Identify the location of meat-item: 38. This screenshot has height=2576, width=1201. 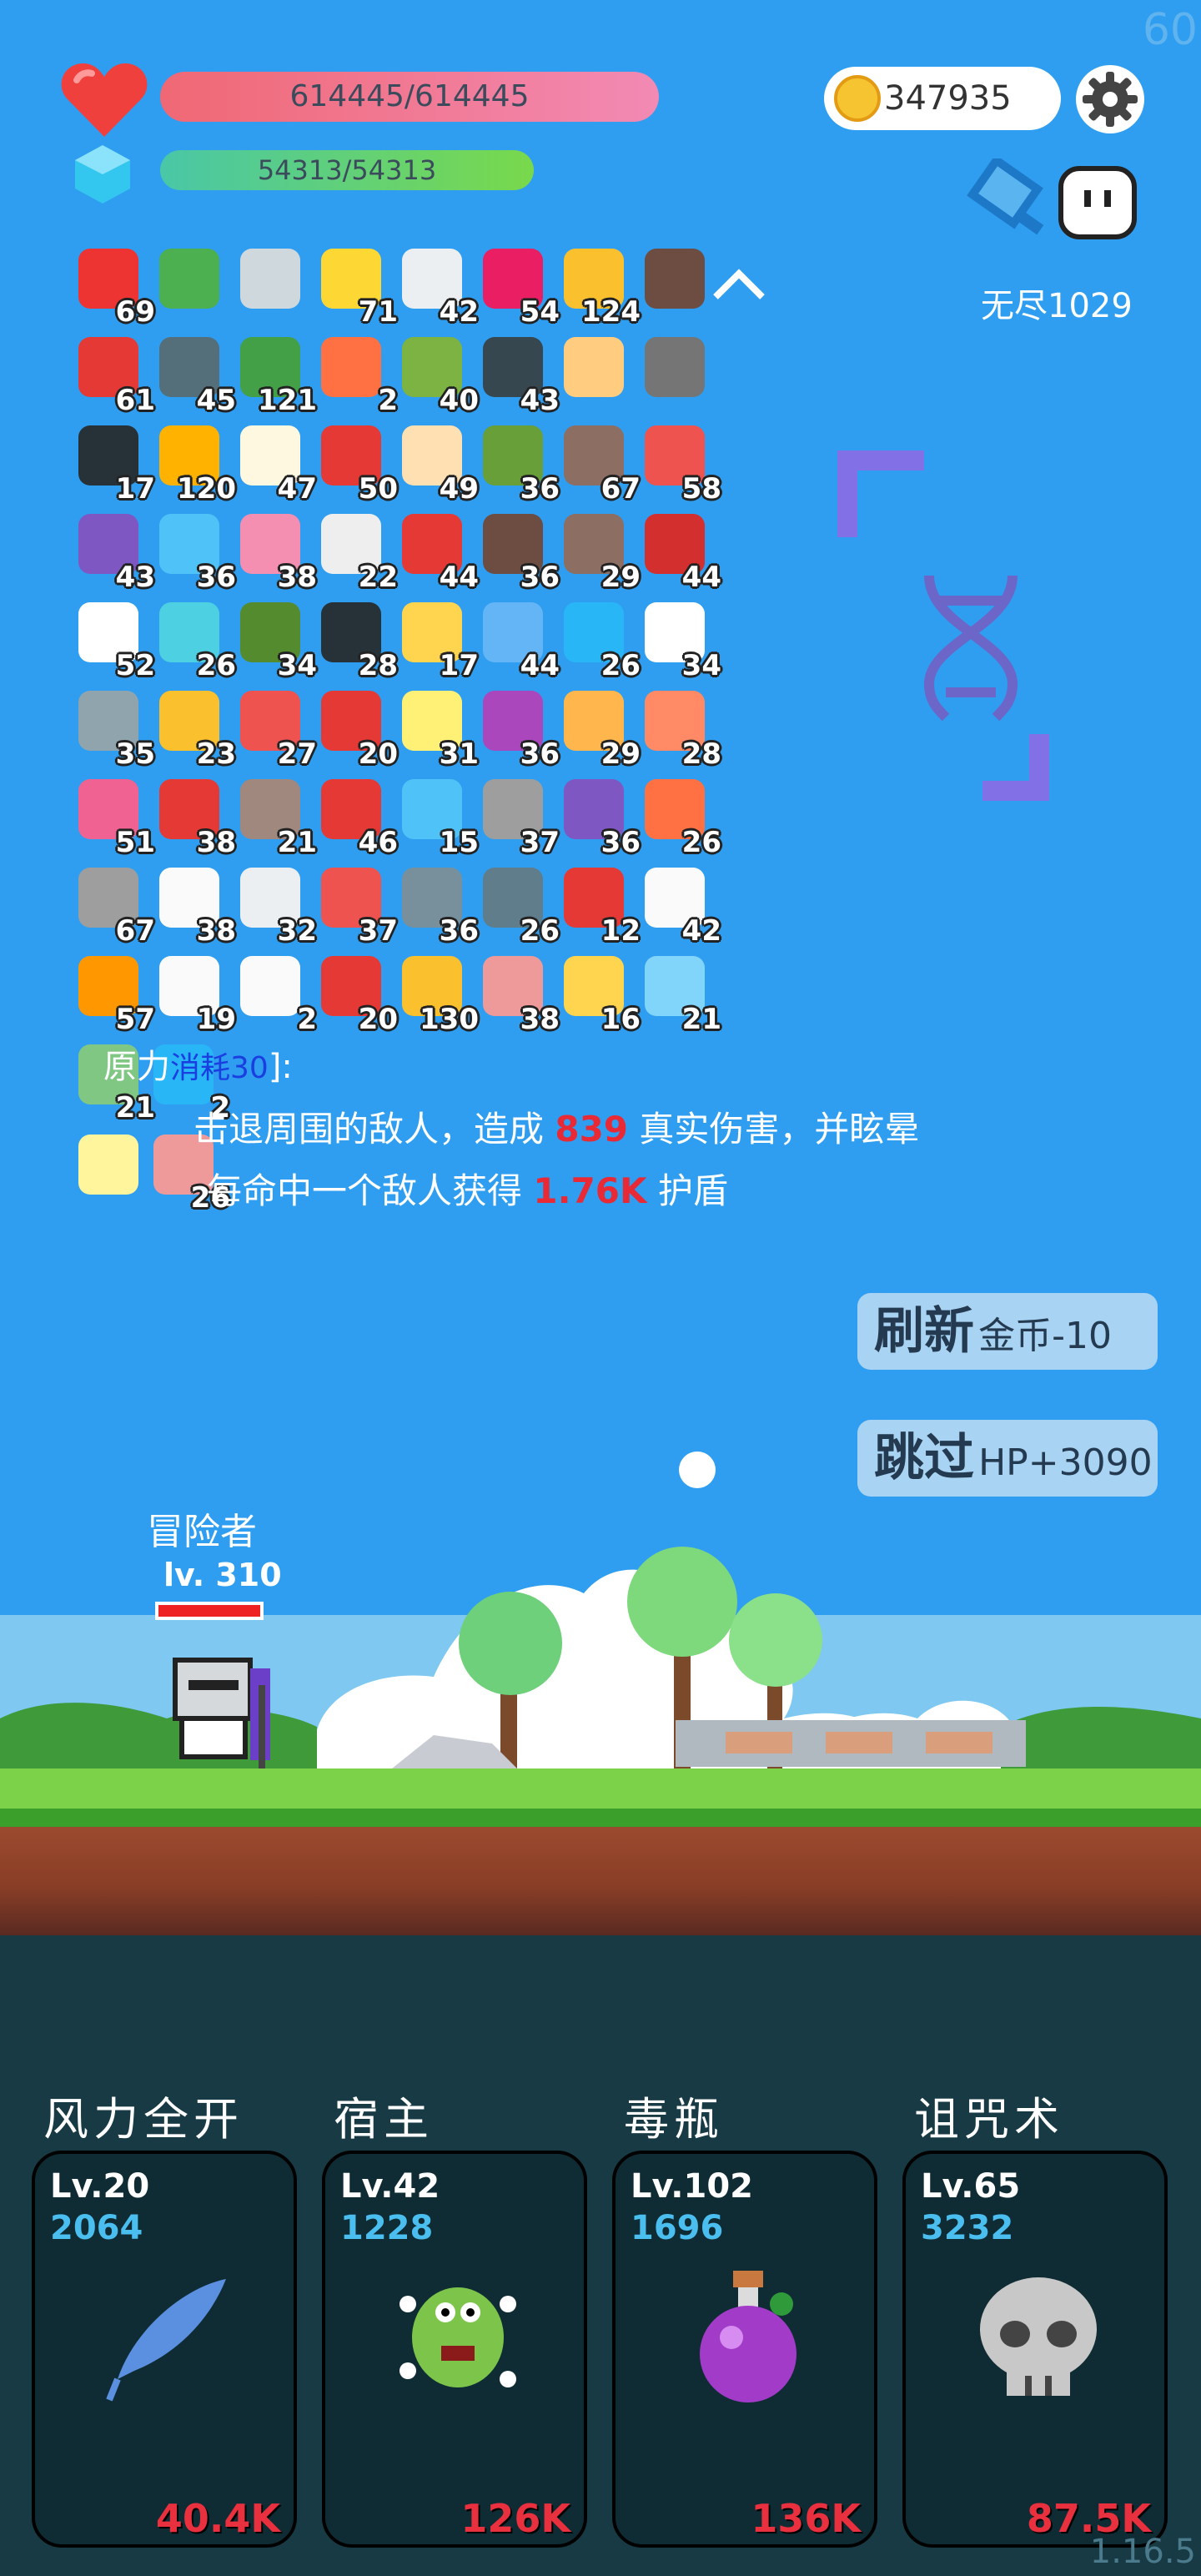
(518, 992).